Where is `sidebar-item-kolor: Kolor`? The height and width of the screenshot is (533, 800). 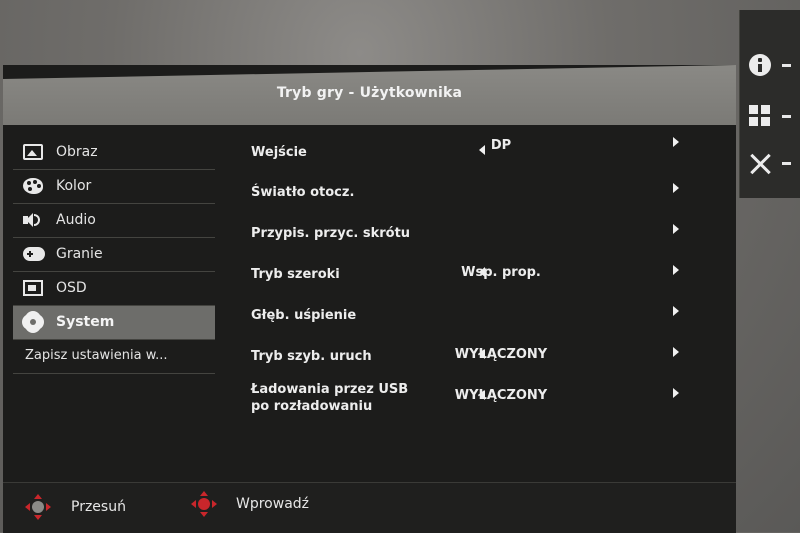 sidebar-item-kolor: Kolor is located at coordinates (114, 187).